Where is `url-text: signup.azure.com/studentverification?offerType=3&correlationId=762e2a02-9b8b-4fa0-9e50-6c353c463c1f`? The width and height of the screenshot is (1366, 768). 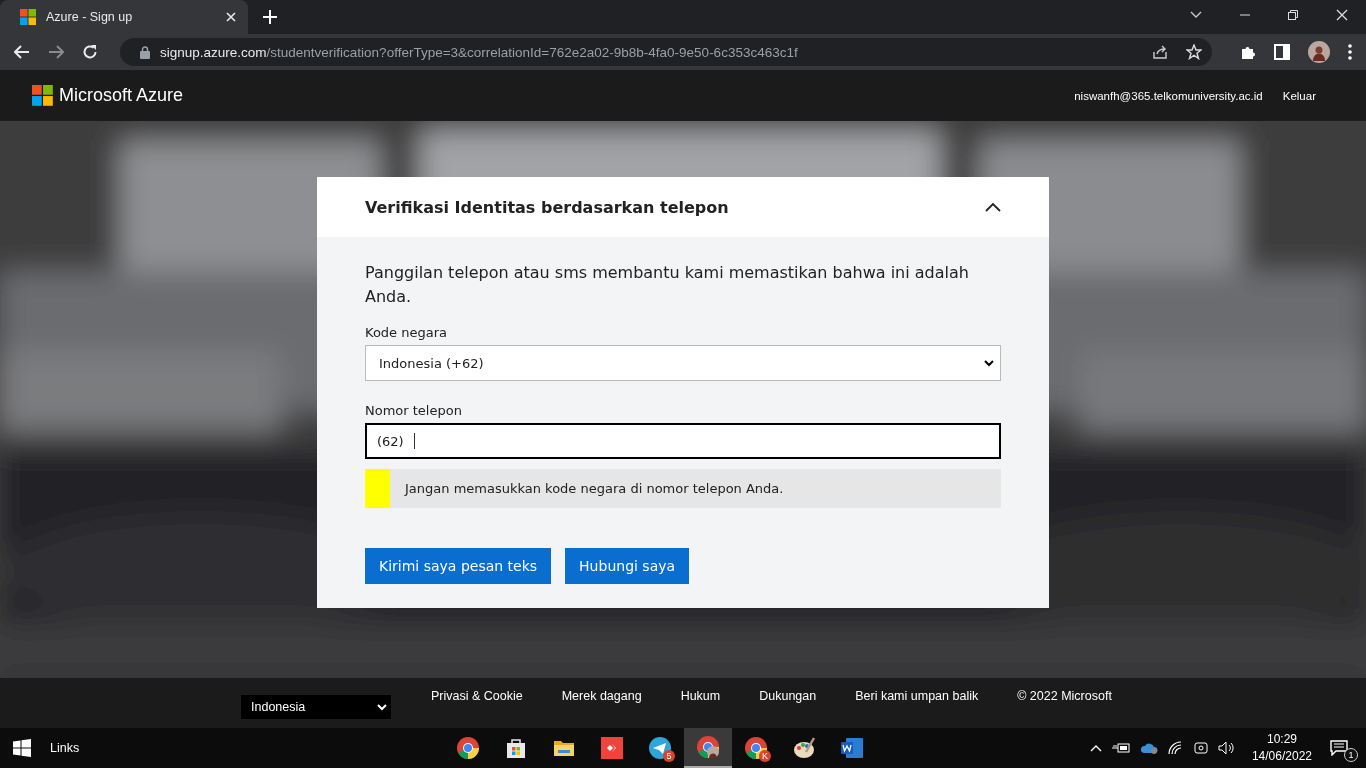
url-text: signup.azure.com/studentverification?offerType=3&correlationId=762e2a02-9b8b-4fa0-9e50-6c353c463c1f is located at coordinates (479, 52).